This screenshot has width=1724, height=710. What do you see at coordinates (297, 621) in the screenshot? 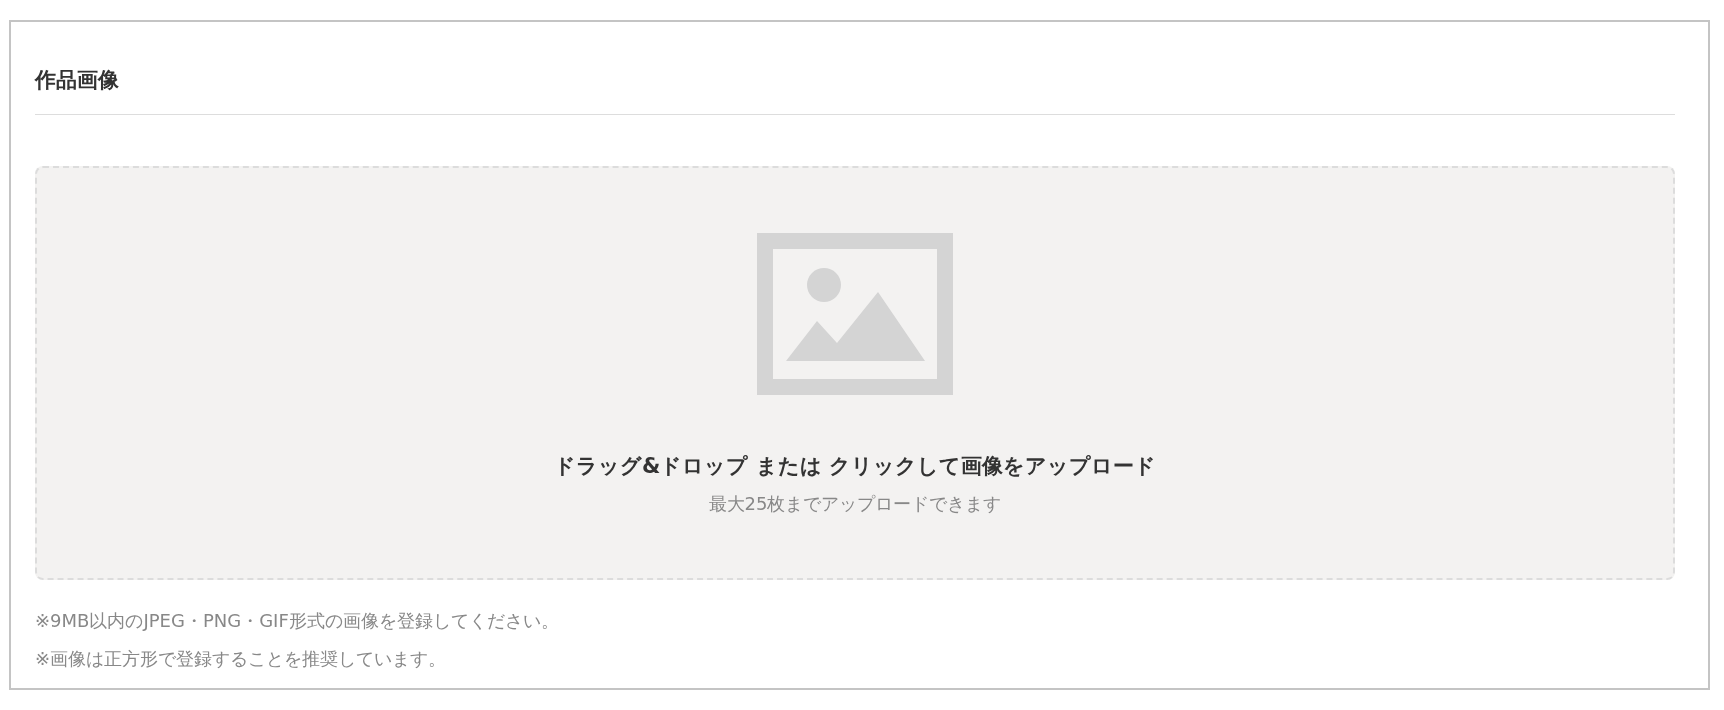
I see `note-text: ※9MB以内のJPEG・PNG・GIF形式の画像を登録してください。` at bounding box center [297, 621].